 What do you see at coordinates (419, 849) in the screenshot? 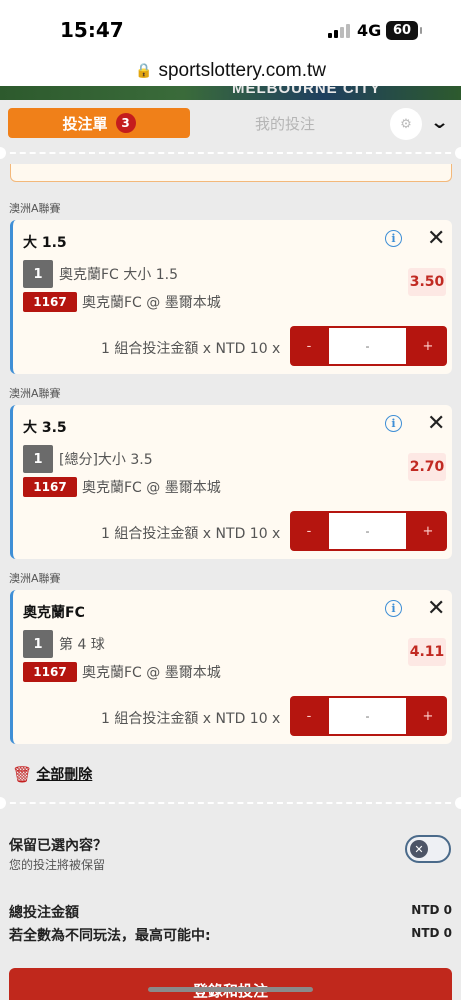
I see `toggle-off-icon: ✕` at bounding box center [419, 849].